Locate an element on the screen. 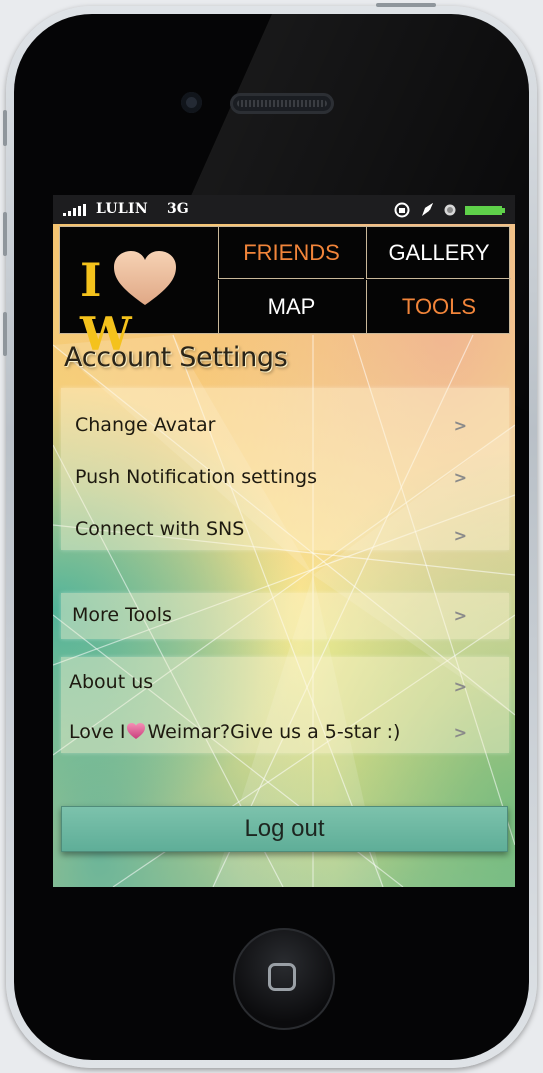 This screenshot has height=1073, width=543. logout-button: Log out is located at coordinates (284, 829).